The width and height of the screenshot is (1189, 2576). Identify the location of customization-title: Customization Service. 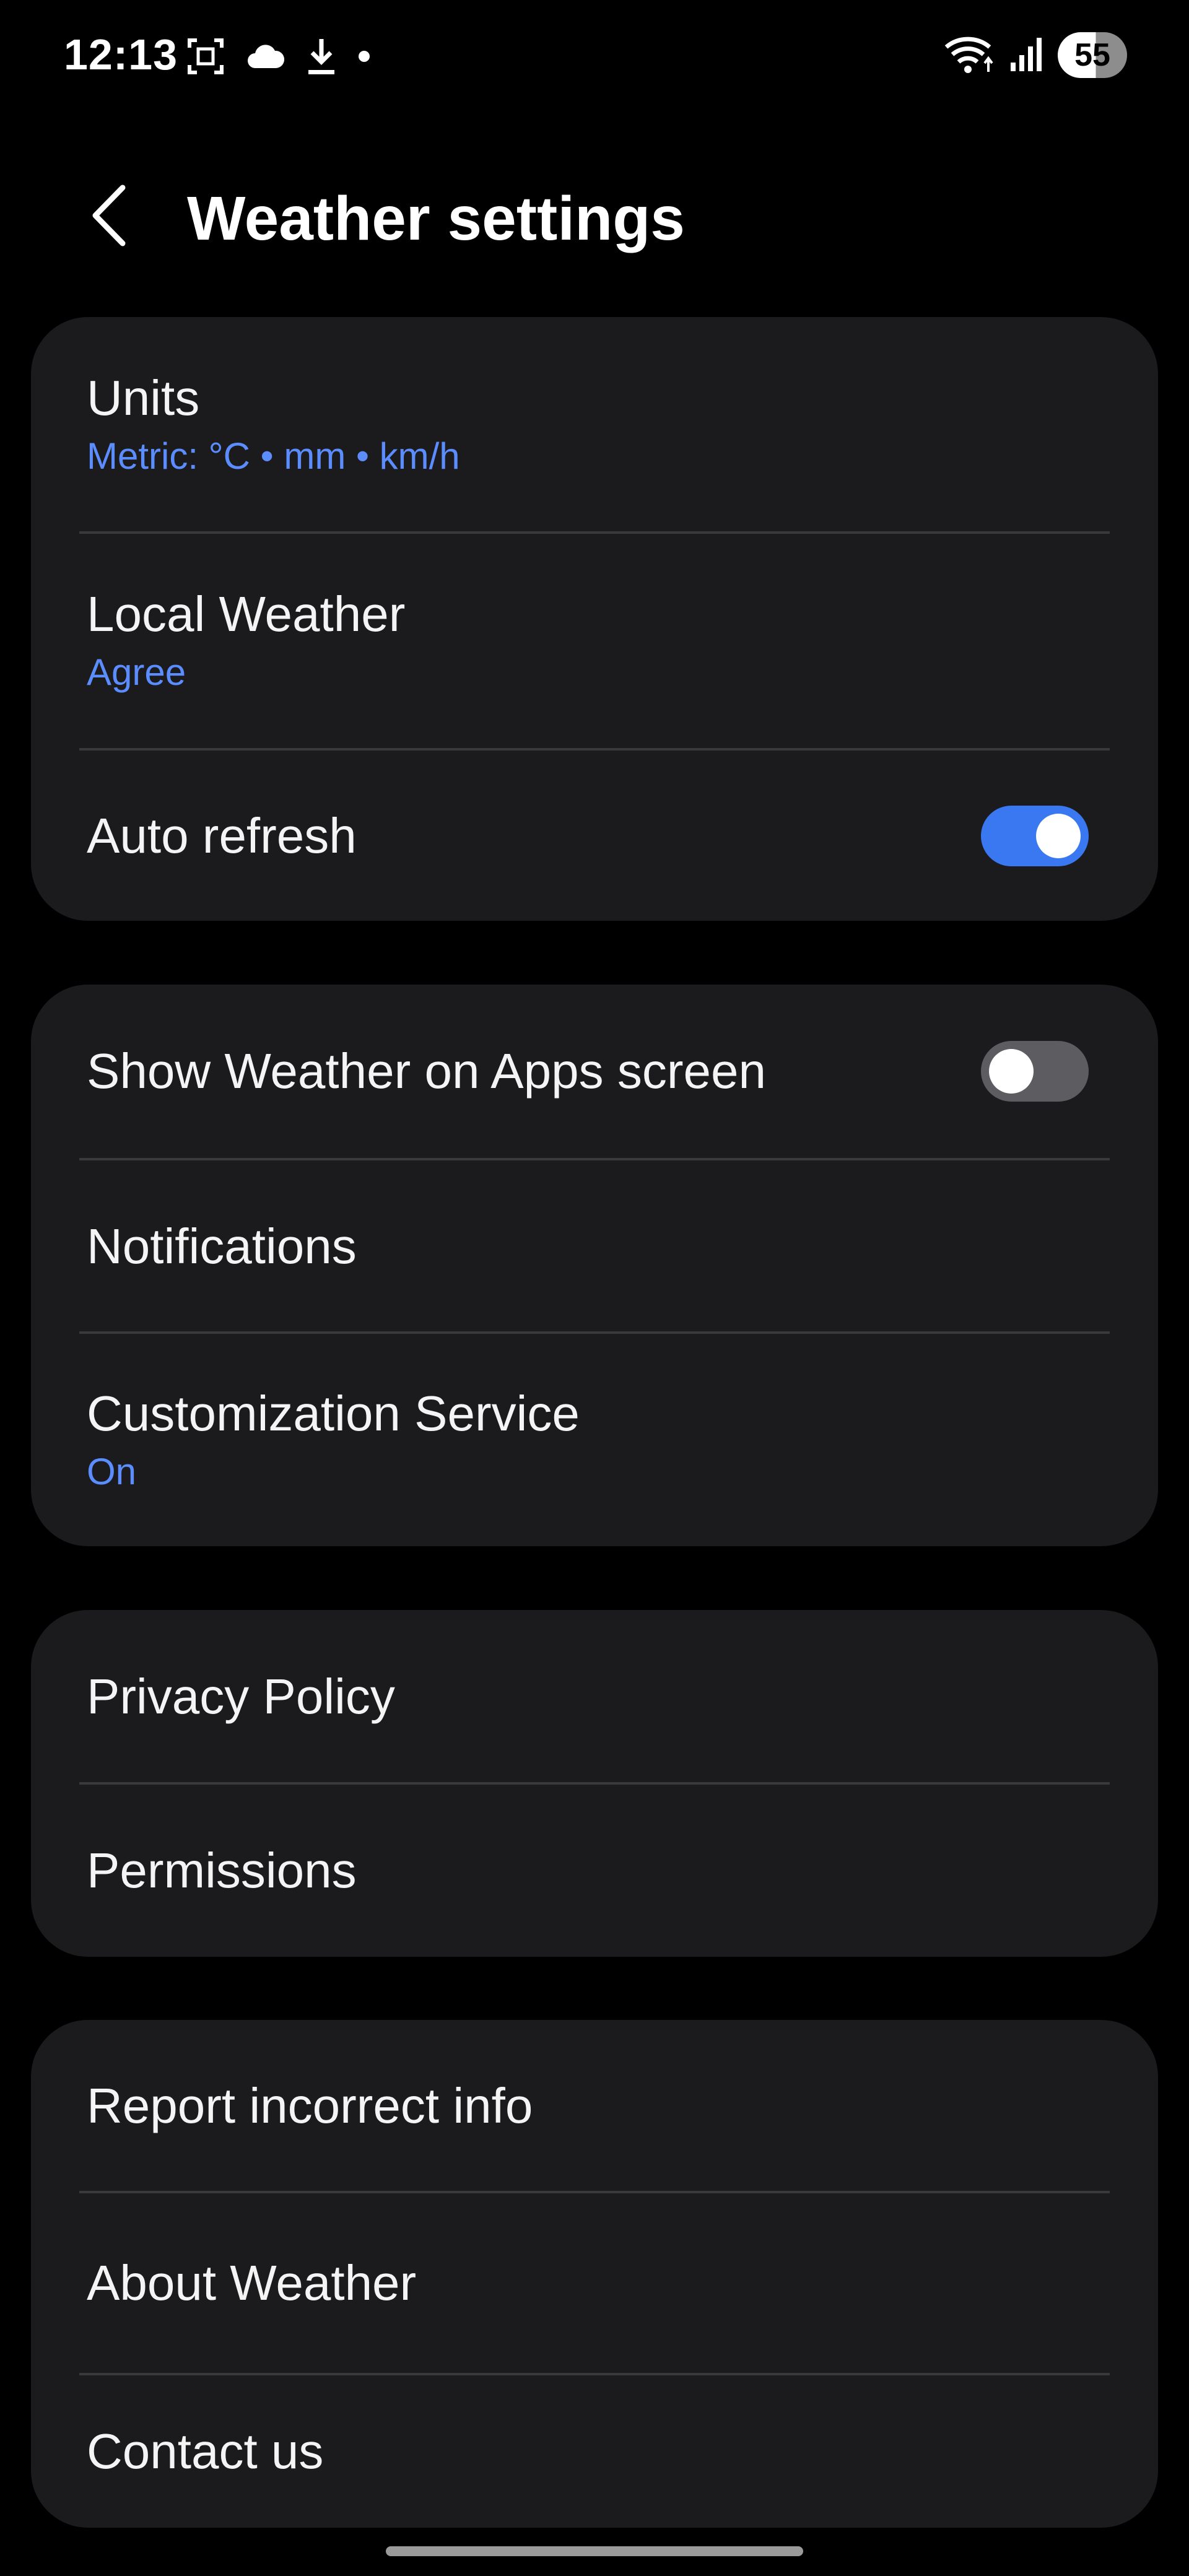
(333, 1413).